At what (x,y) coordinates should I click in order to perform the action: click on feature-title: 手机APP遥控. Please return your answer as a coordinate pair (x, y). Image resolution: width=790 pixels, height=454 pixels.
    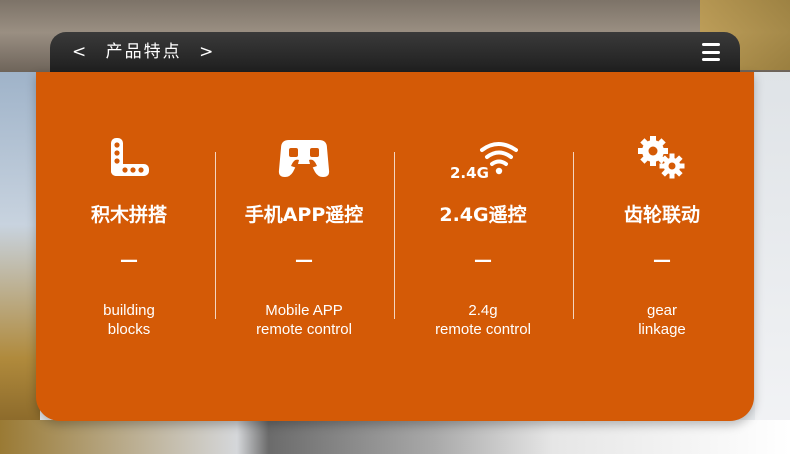
    Looking at the image, I should click on (304, 215).